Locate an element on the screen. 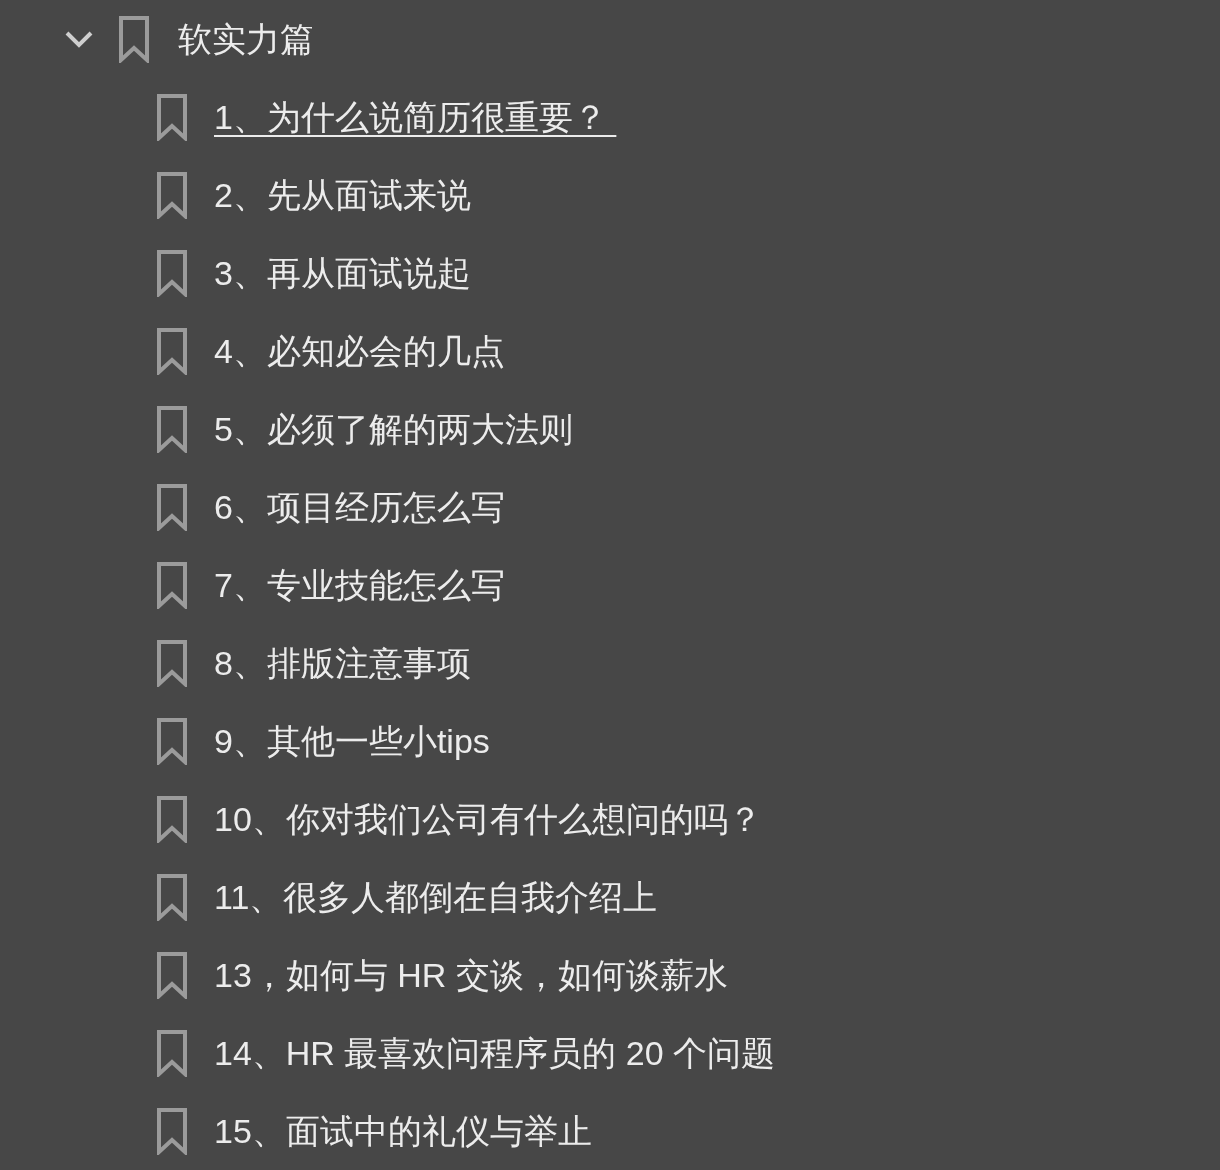 This screenshot has width=1220, height=1170. bookmark-title: 4、必知必会的几点 is located at coordinates (359, 351).